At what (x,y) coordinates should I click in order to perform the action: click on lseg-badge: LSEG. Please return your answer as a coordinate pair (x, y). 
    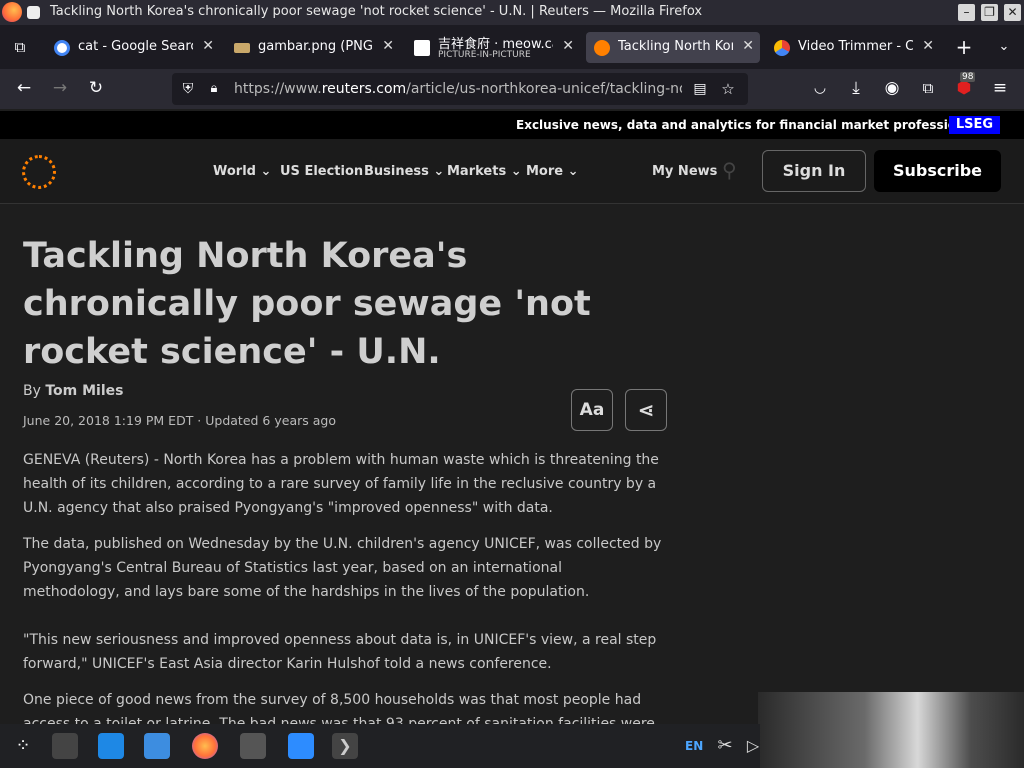
    Looking at the image, I should click on (974, 125).